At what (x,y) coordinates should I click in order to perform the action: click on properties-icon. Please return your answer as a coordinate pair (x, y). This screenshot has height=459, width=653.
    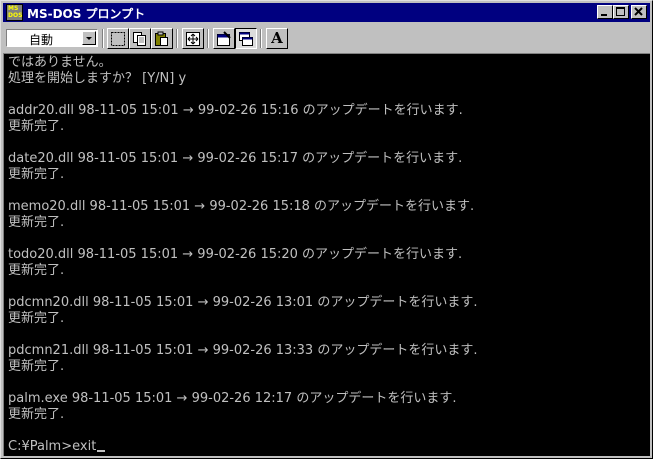
    Looking at the image, I should click on (224, 38).